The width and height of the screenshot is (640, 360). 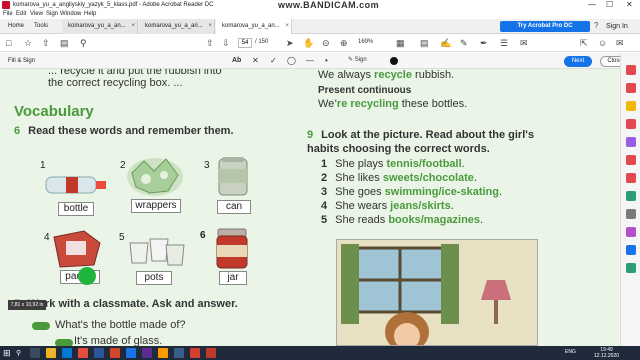 What do you see at coordinates (8, 43) in the screenshot?
I see `save-icon: □` at bounding box center [8, 43].